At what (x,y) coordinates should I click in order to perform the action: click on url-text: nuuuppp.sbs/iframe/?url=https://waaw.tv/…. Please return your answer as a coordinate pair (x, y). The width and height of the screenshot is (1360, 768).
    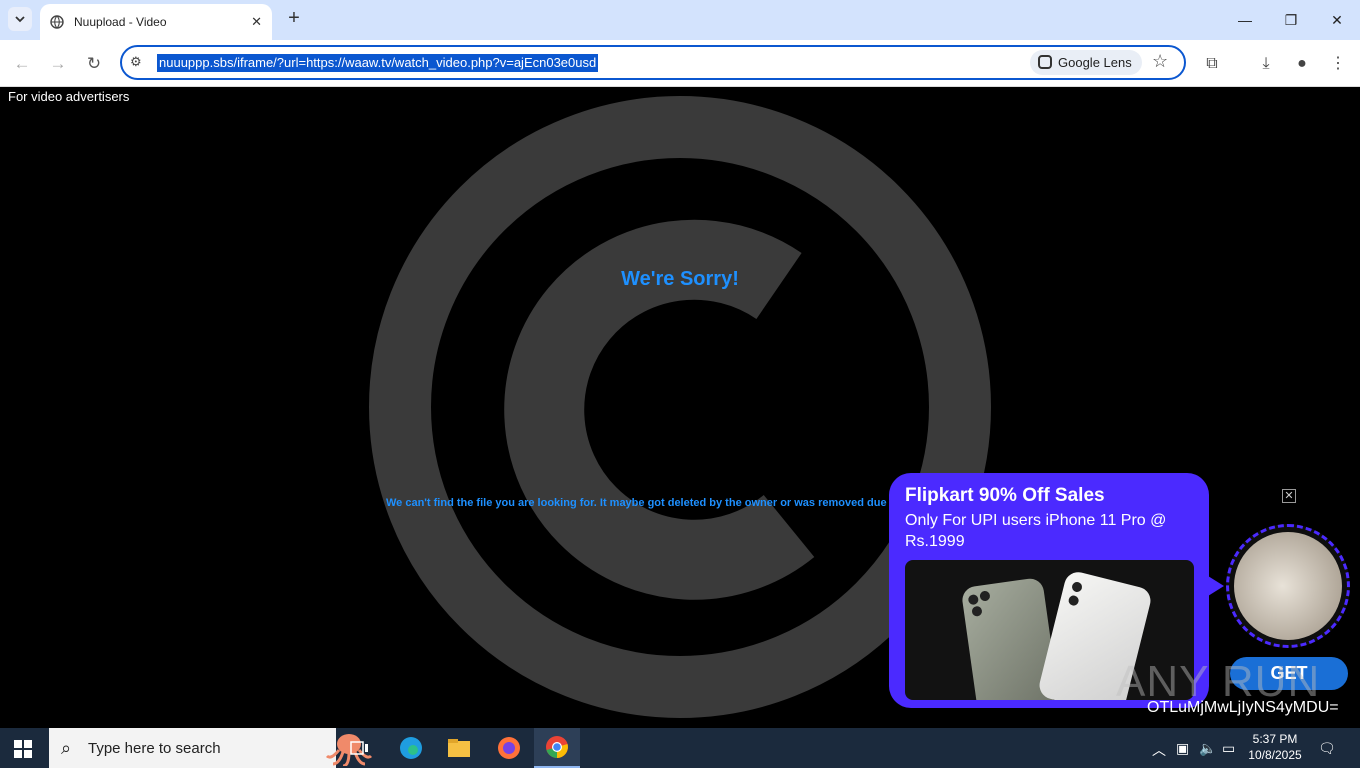
    Looking at the image, I should click on (378, 63).